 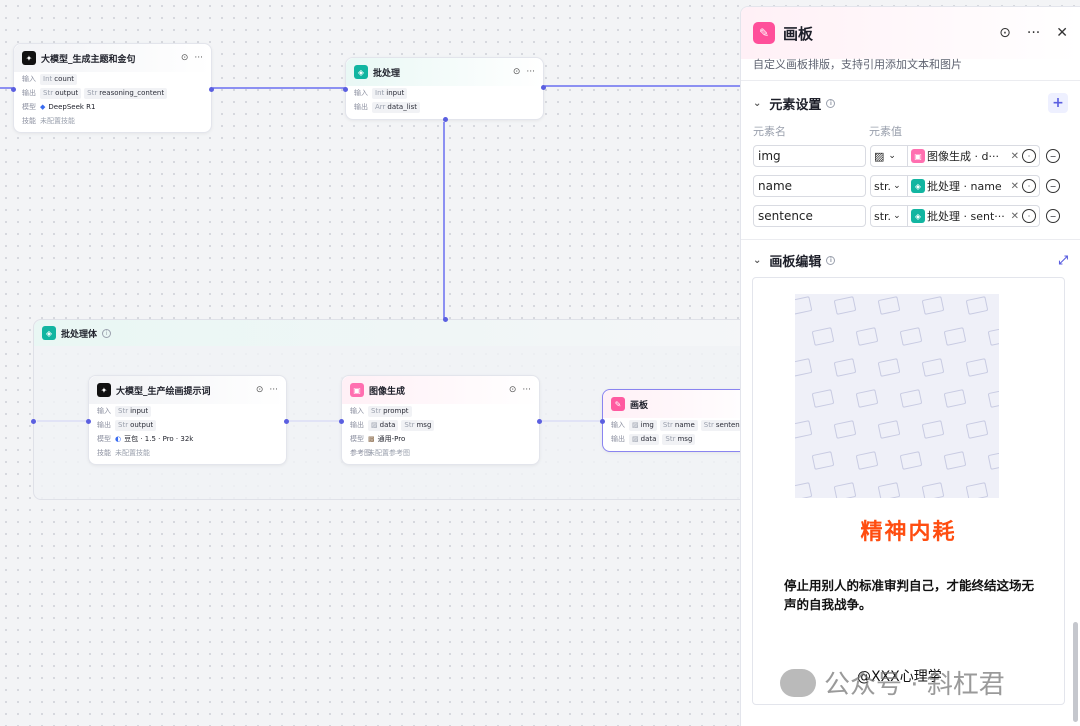 I want to click on col-value-header: 元素值, so click(x=885, y=131).